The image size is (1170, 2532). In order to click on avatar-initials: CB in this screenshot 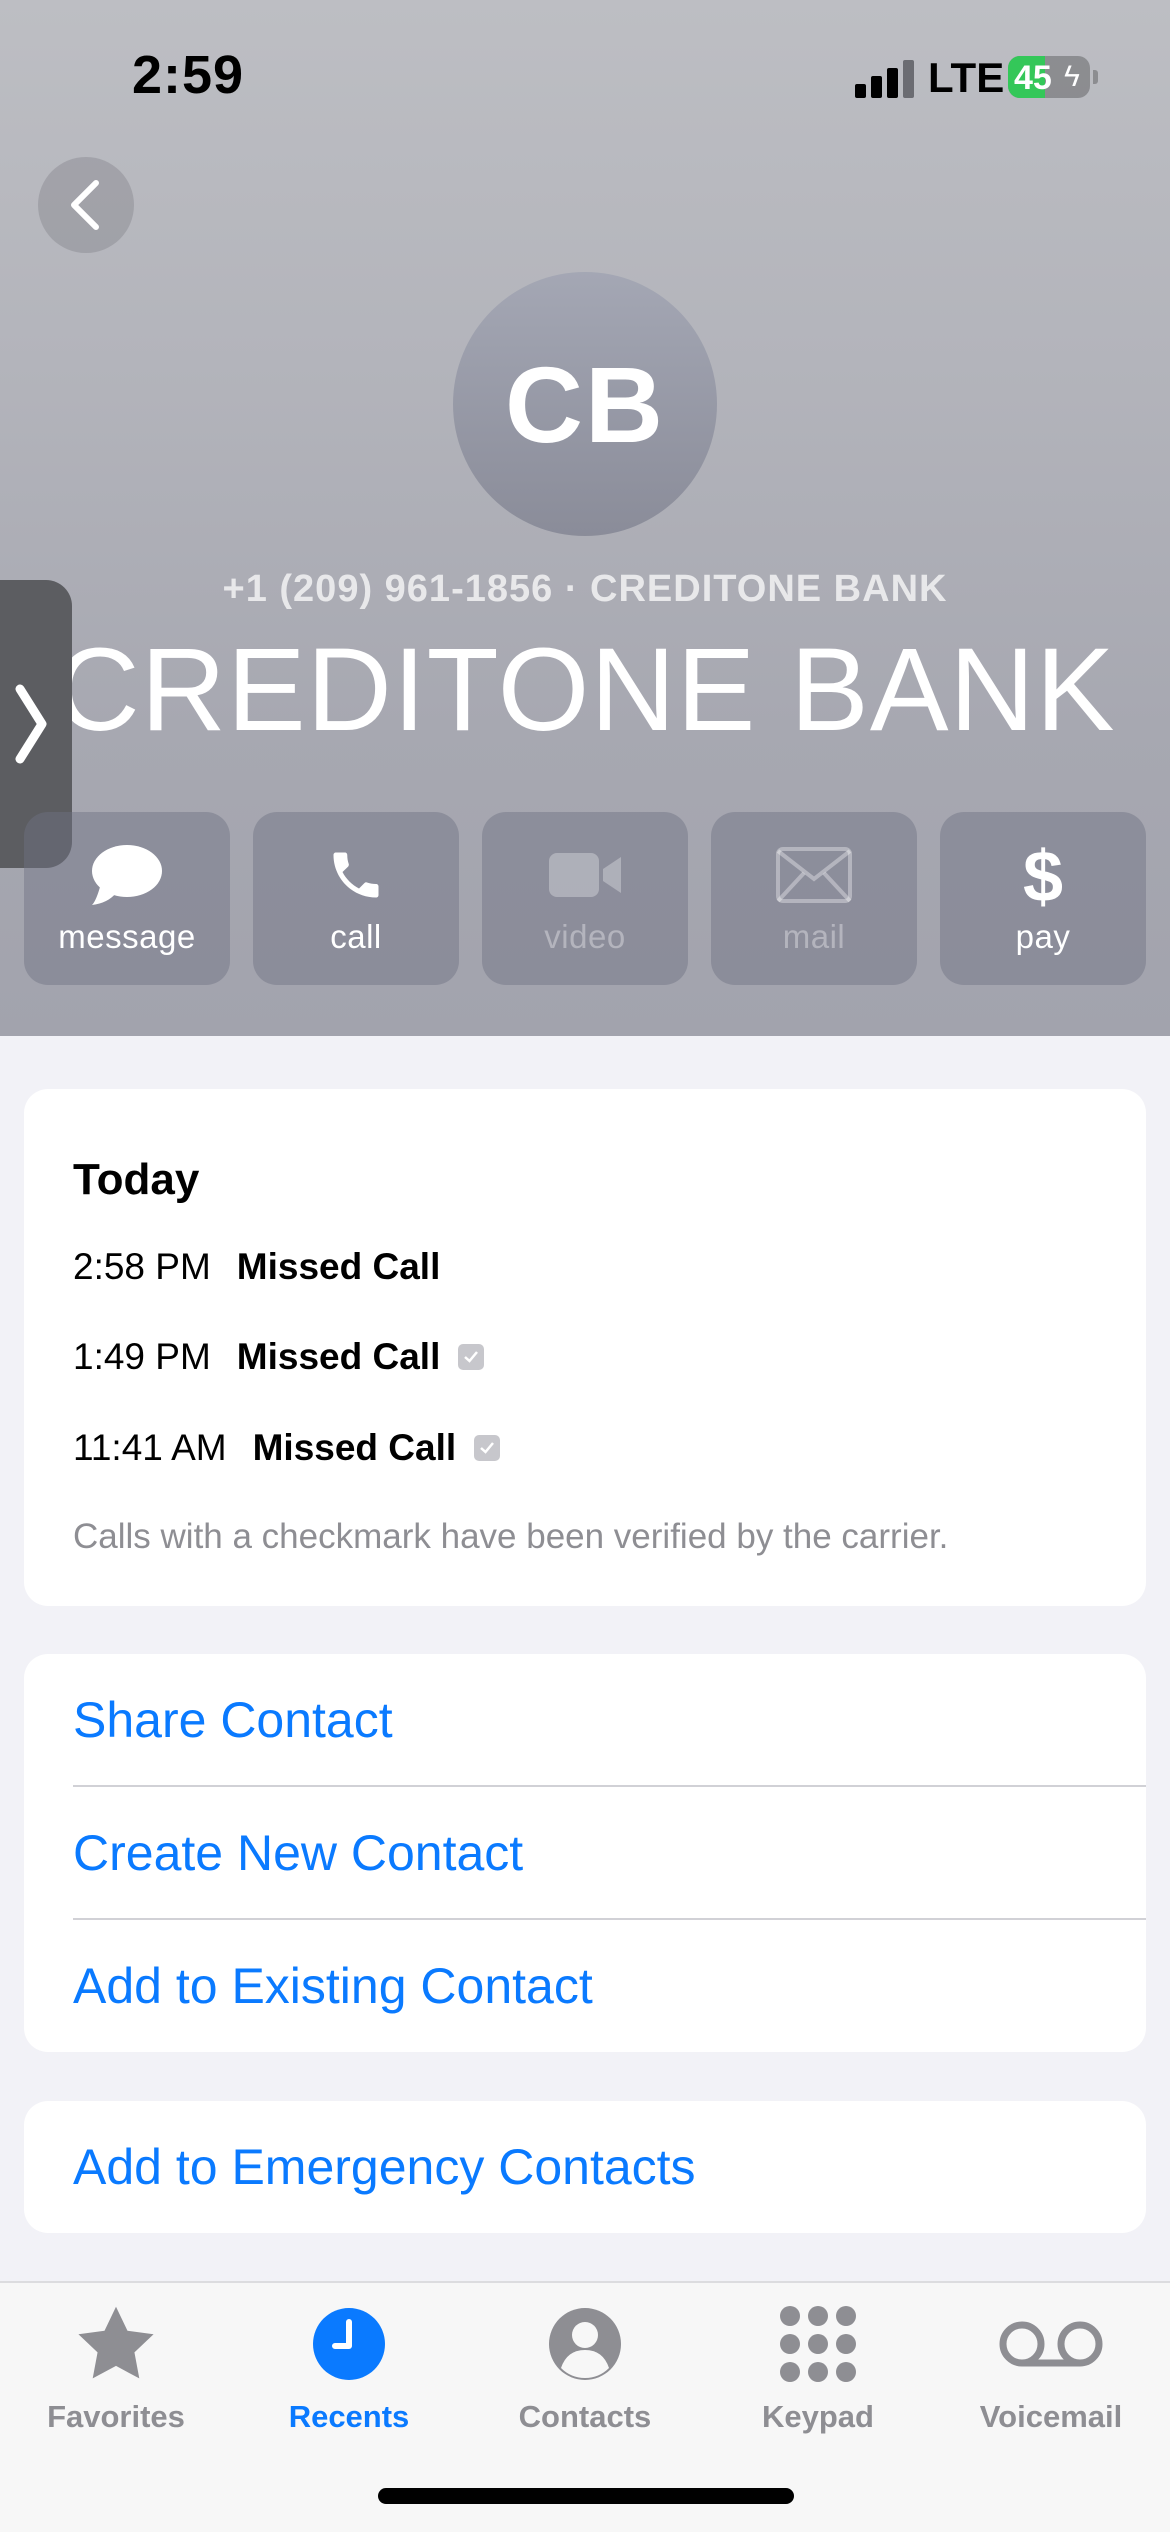, I will do `click(585, 404)`.